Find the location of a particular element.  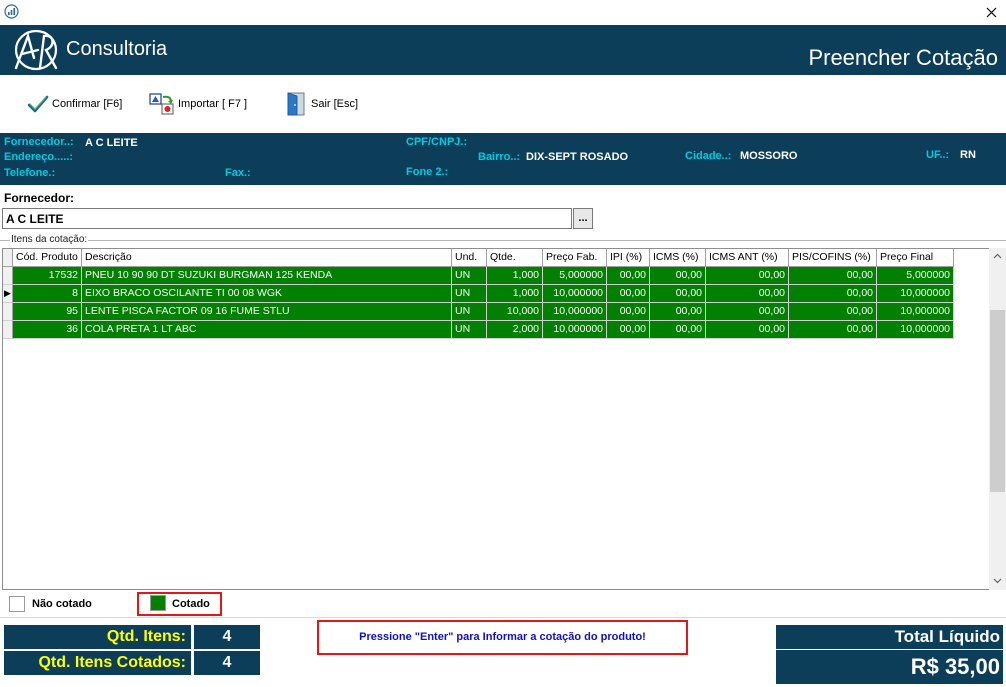

table-cell: 5,000000 is located at coordinates (915, 276).